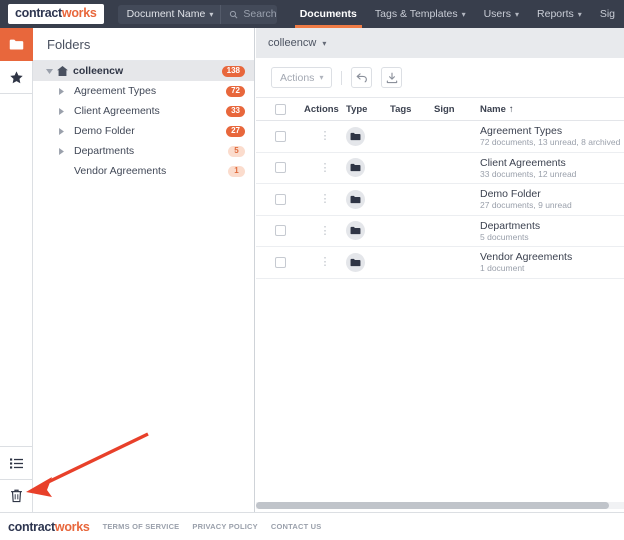 The height and width of the screenshot is (540, 624). What do you see at coordinates (325, 109) in the screenshot?
I see `column-header-actions: Actions` at bounding box center [325, 109].